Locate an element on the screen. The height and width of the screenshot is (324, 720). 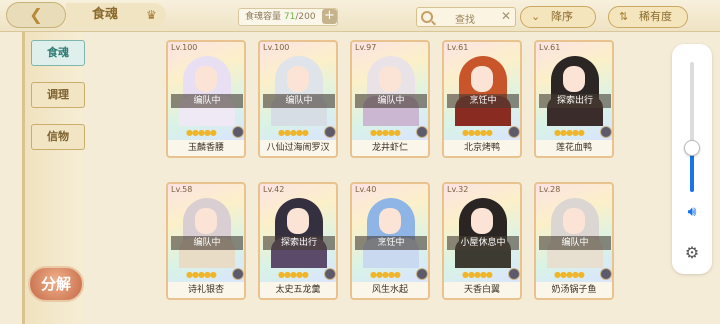
food-soul-card: Lv.40 烹饪中 ●●●●● 风生水起 is located at coordinates (390, 241).